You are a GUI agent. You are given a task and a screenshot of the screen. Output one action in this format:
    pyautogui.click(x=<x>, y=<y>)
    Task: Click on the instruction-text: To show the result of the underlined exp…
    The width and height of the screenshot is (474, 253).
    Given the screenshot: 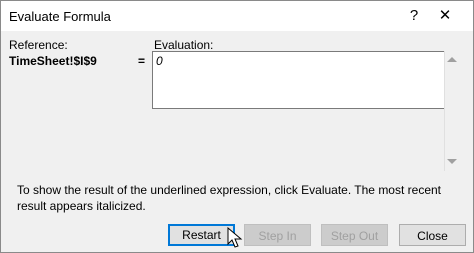 What is the action you would take?
    pyautogui.click(x=229, y=198)
    